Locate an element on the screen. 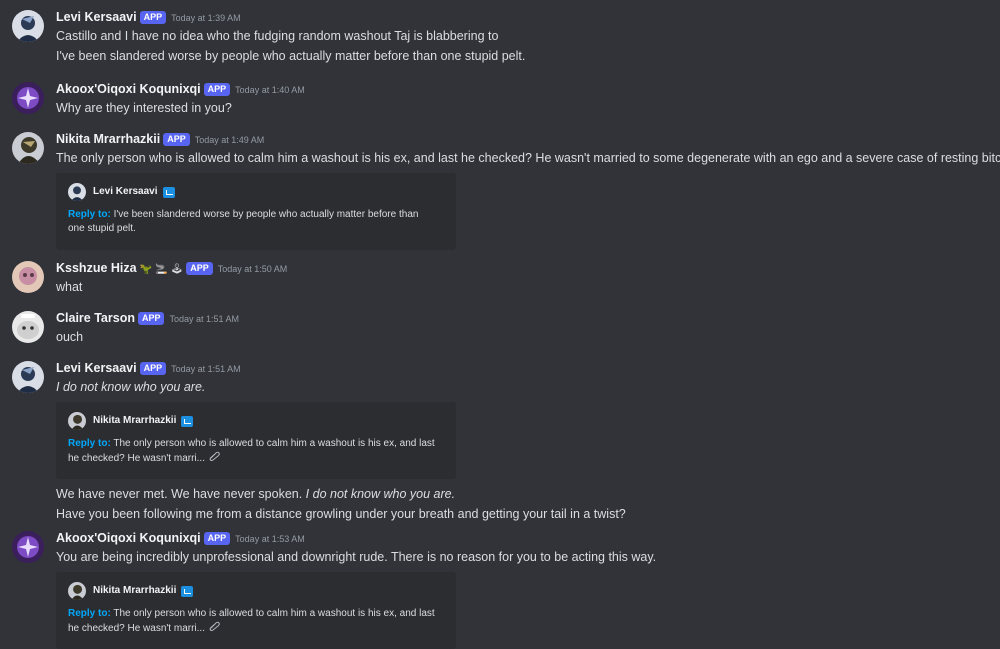 The image size is (1000, 649). emoji: 🕹 is located at coordinates (177, 269).